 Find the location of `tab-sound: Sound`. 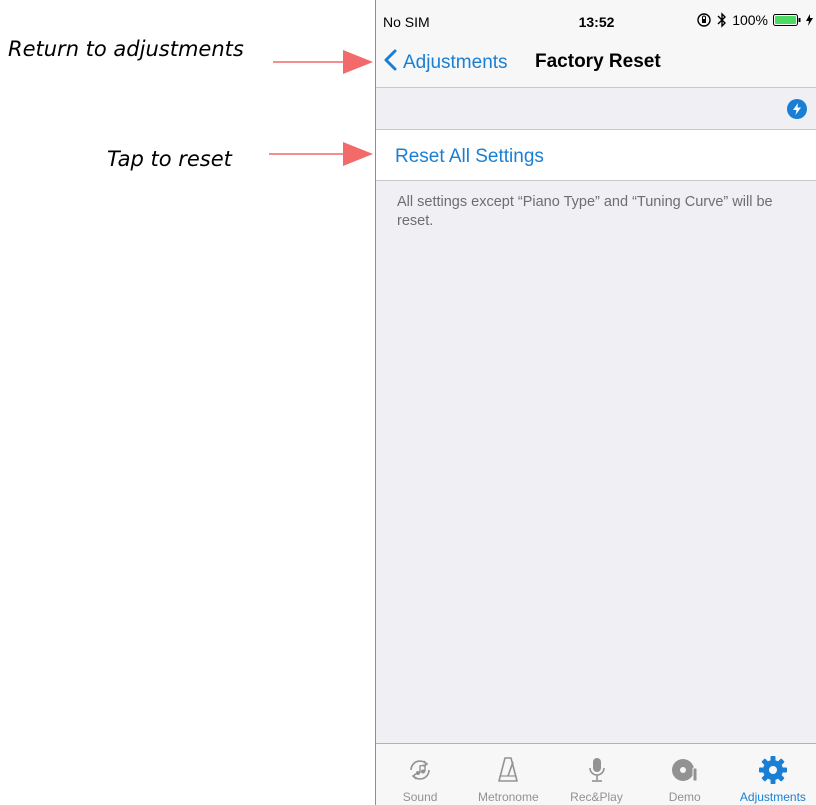

tab-sound: Sound is located at coordinates (420, 774).